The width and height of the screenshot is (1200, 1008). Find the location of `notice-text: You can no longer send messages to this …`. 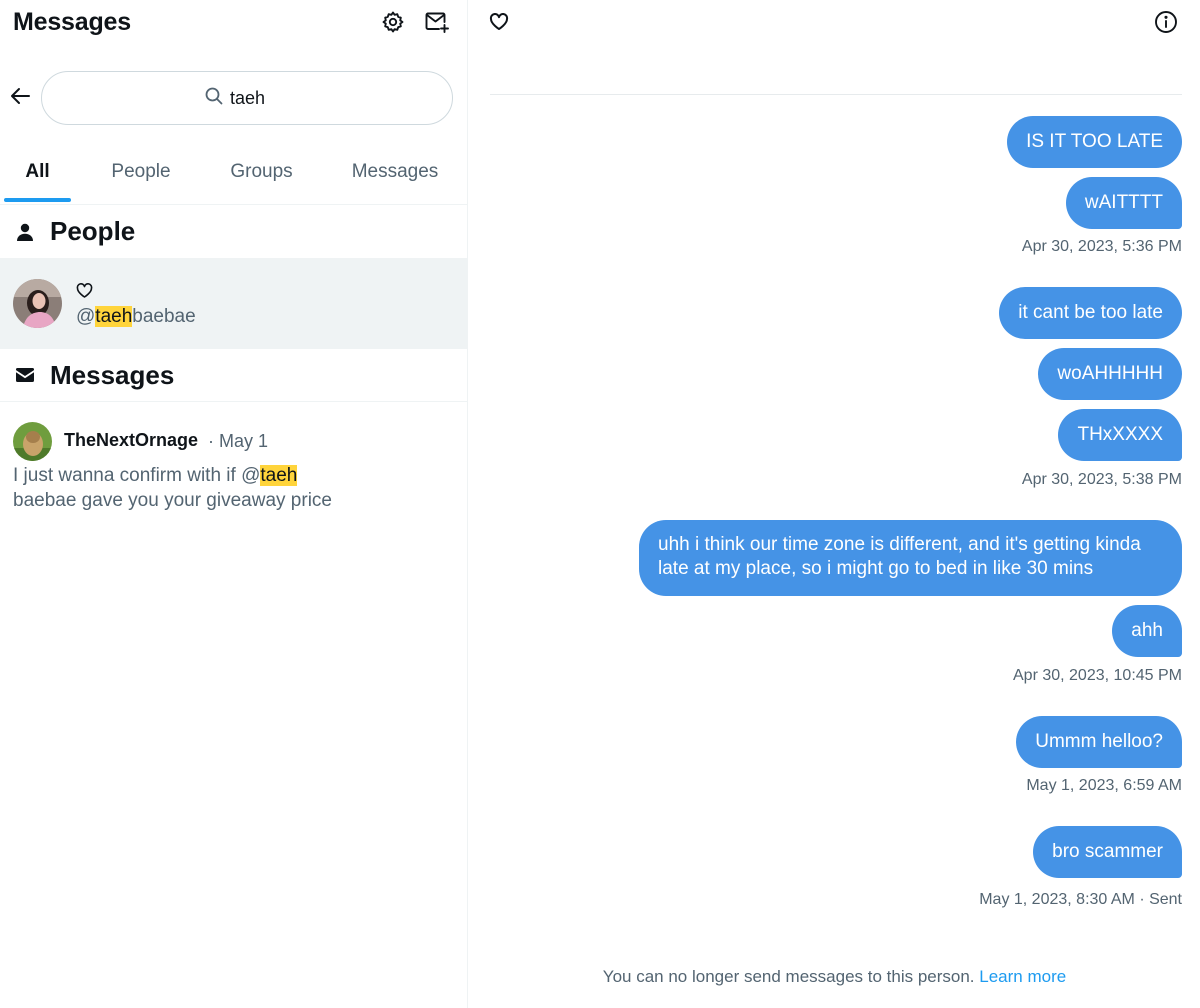

notice-text: You can no longer send messages to this … is located at coordinates (788, 976).